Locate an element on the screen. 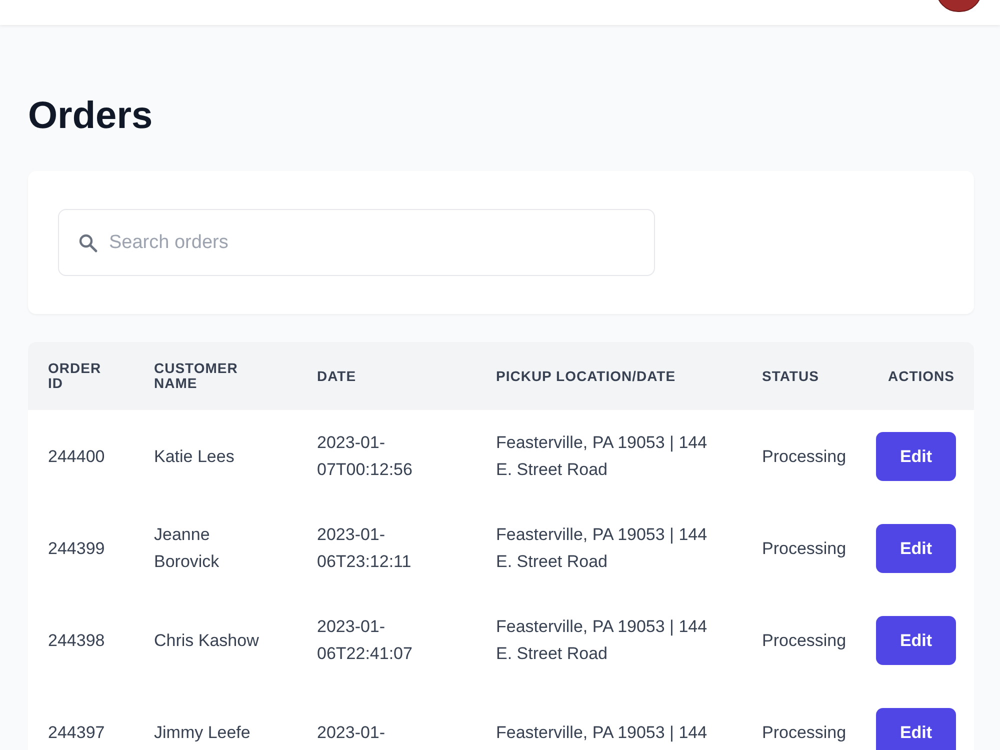 The height and width of the screenshot is (750, 1000). date-cell: 2023-01-07T00:12:56 is located at coordinates (386, 456).